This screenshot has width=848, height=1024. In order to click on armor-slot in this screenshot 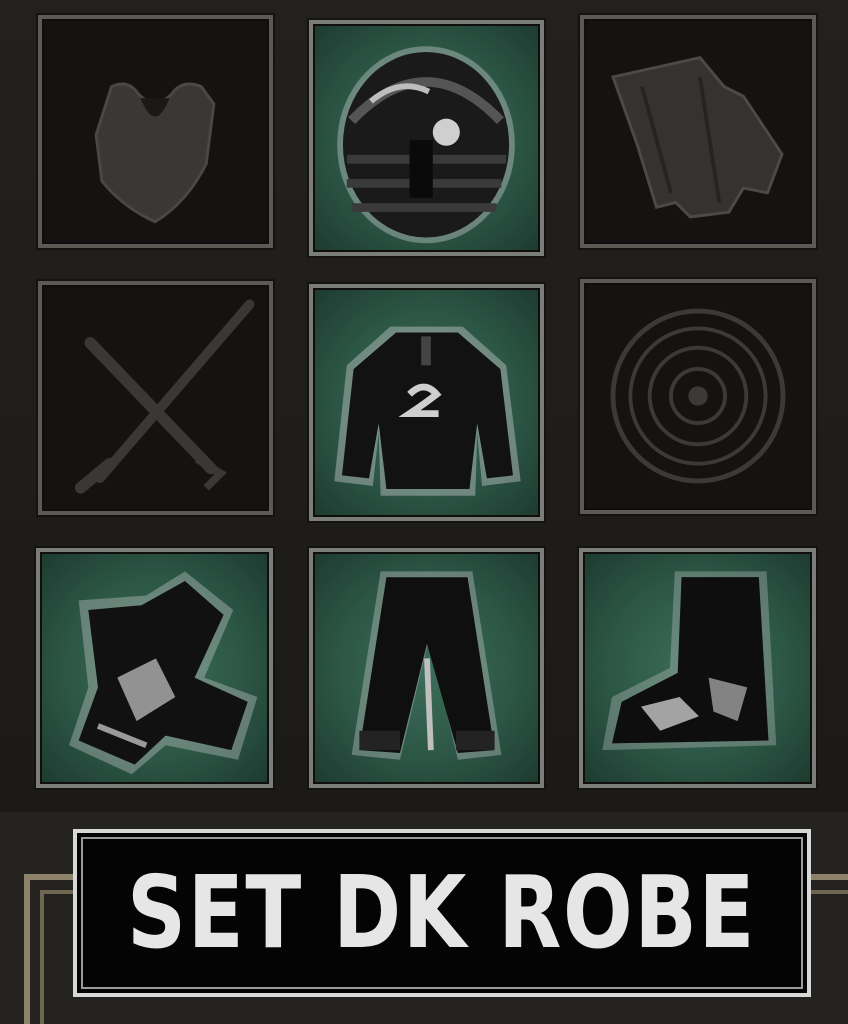, I will do `click(155, 131)`.